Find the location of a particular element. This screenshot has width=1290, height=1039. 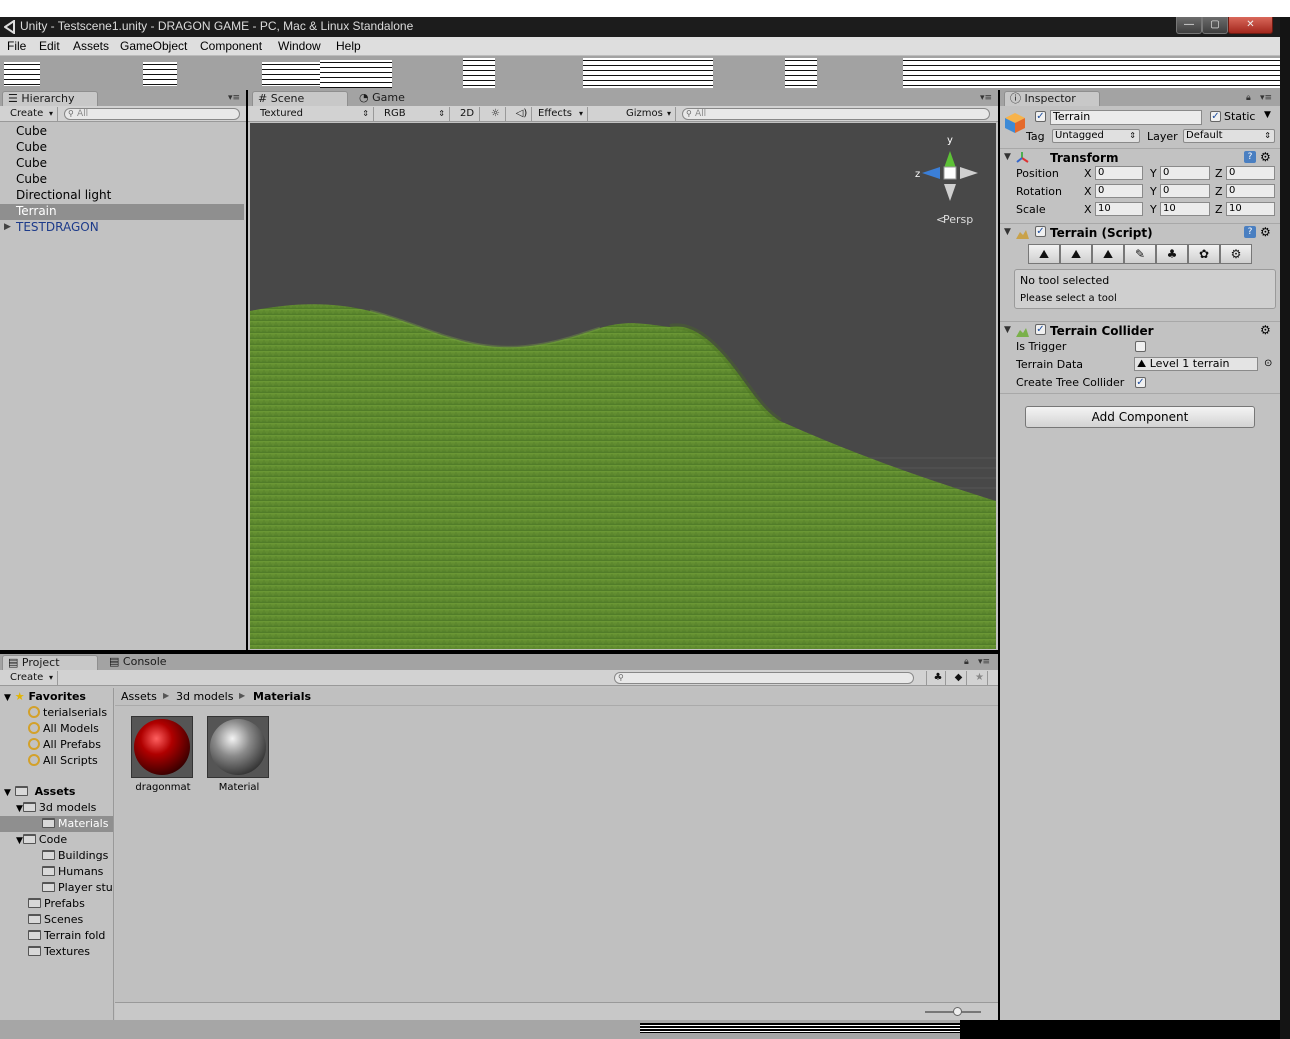

object-picker-icon: ⊙ is located at coordinates (1268, 363).